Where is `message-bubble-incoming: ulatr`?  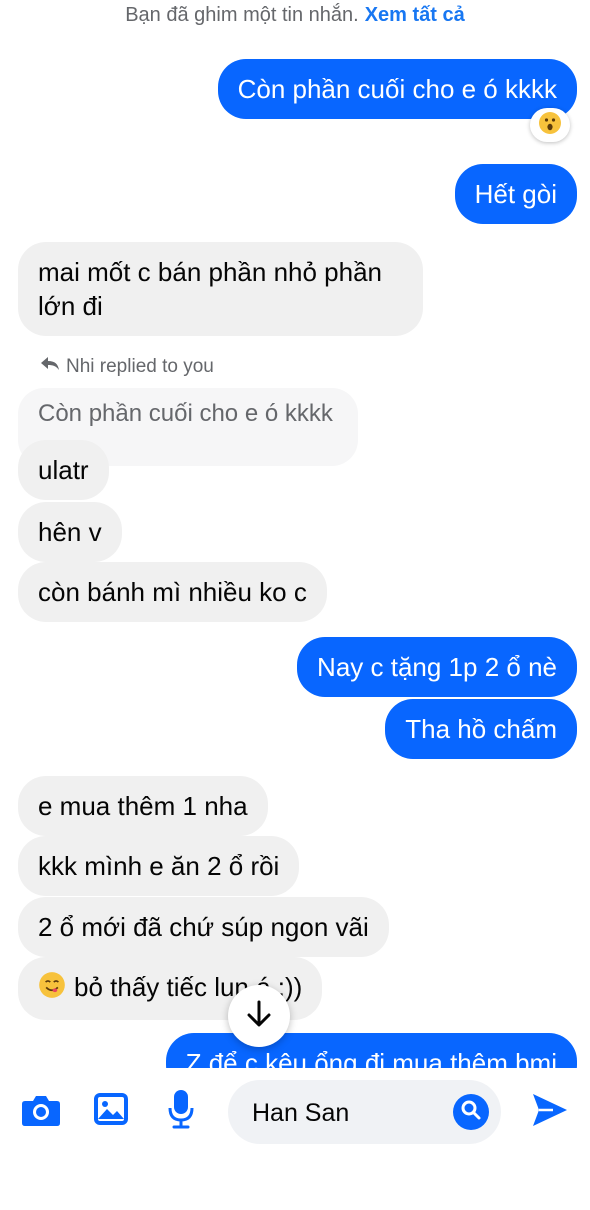
message-bubble-incoming: ulatr is located at coordinates (63, 470).